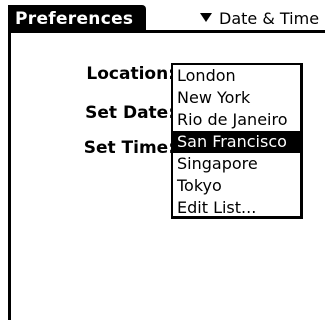  Describe the element at coordinates (9, 162) in the screenshot. I see `left-border` at that location.